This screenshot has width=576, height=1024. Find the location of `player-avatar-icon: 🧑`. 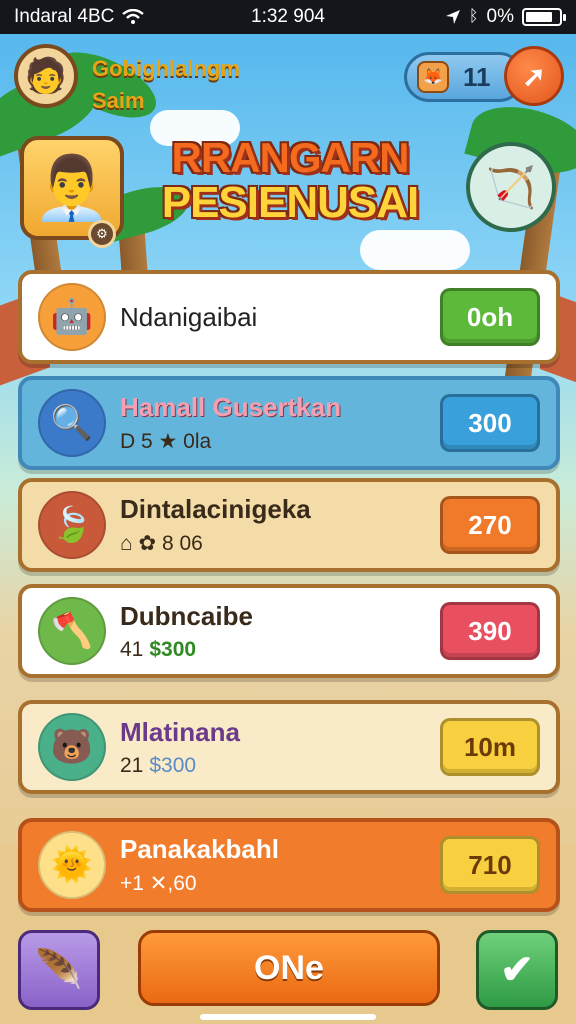

player-avatar-icon: 🧑 is located at coordinates (46, 76).